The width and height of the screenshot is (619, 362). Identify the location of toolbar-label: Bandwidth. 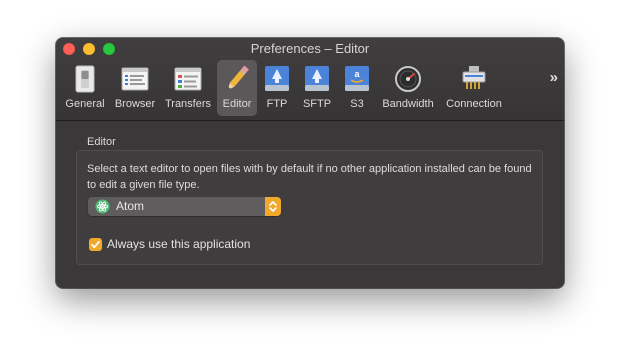
(408, 104).